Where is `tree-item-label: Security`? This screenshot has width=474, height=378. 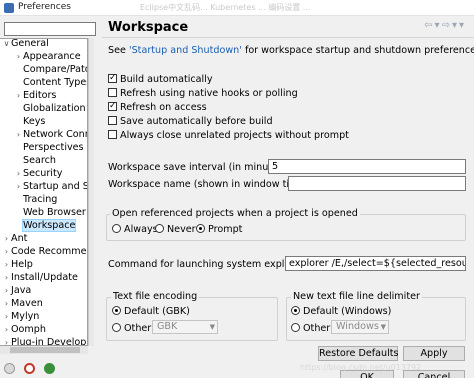 tree-item-label: Security is located at coordinates (43, 173).